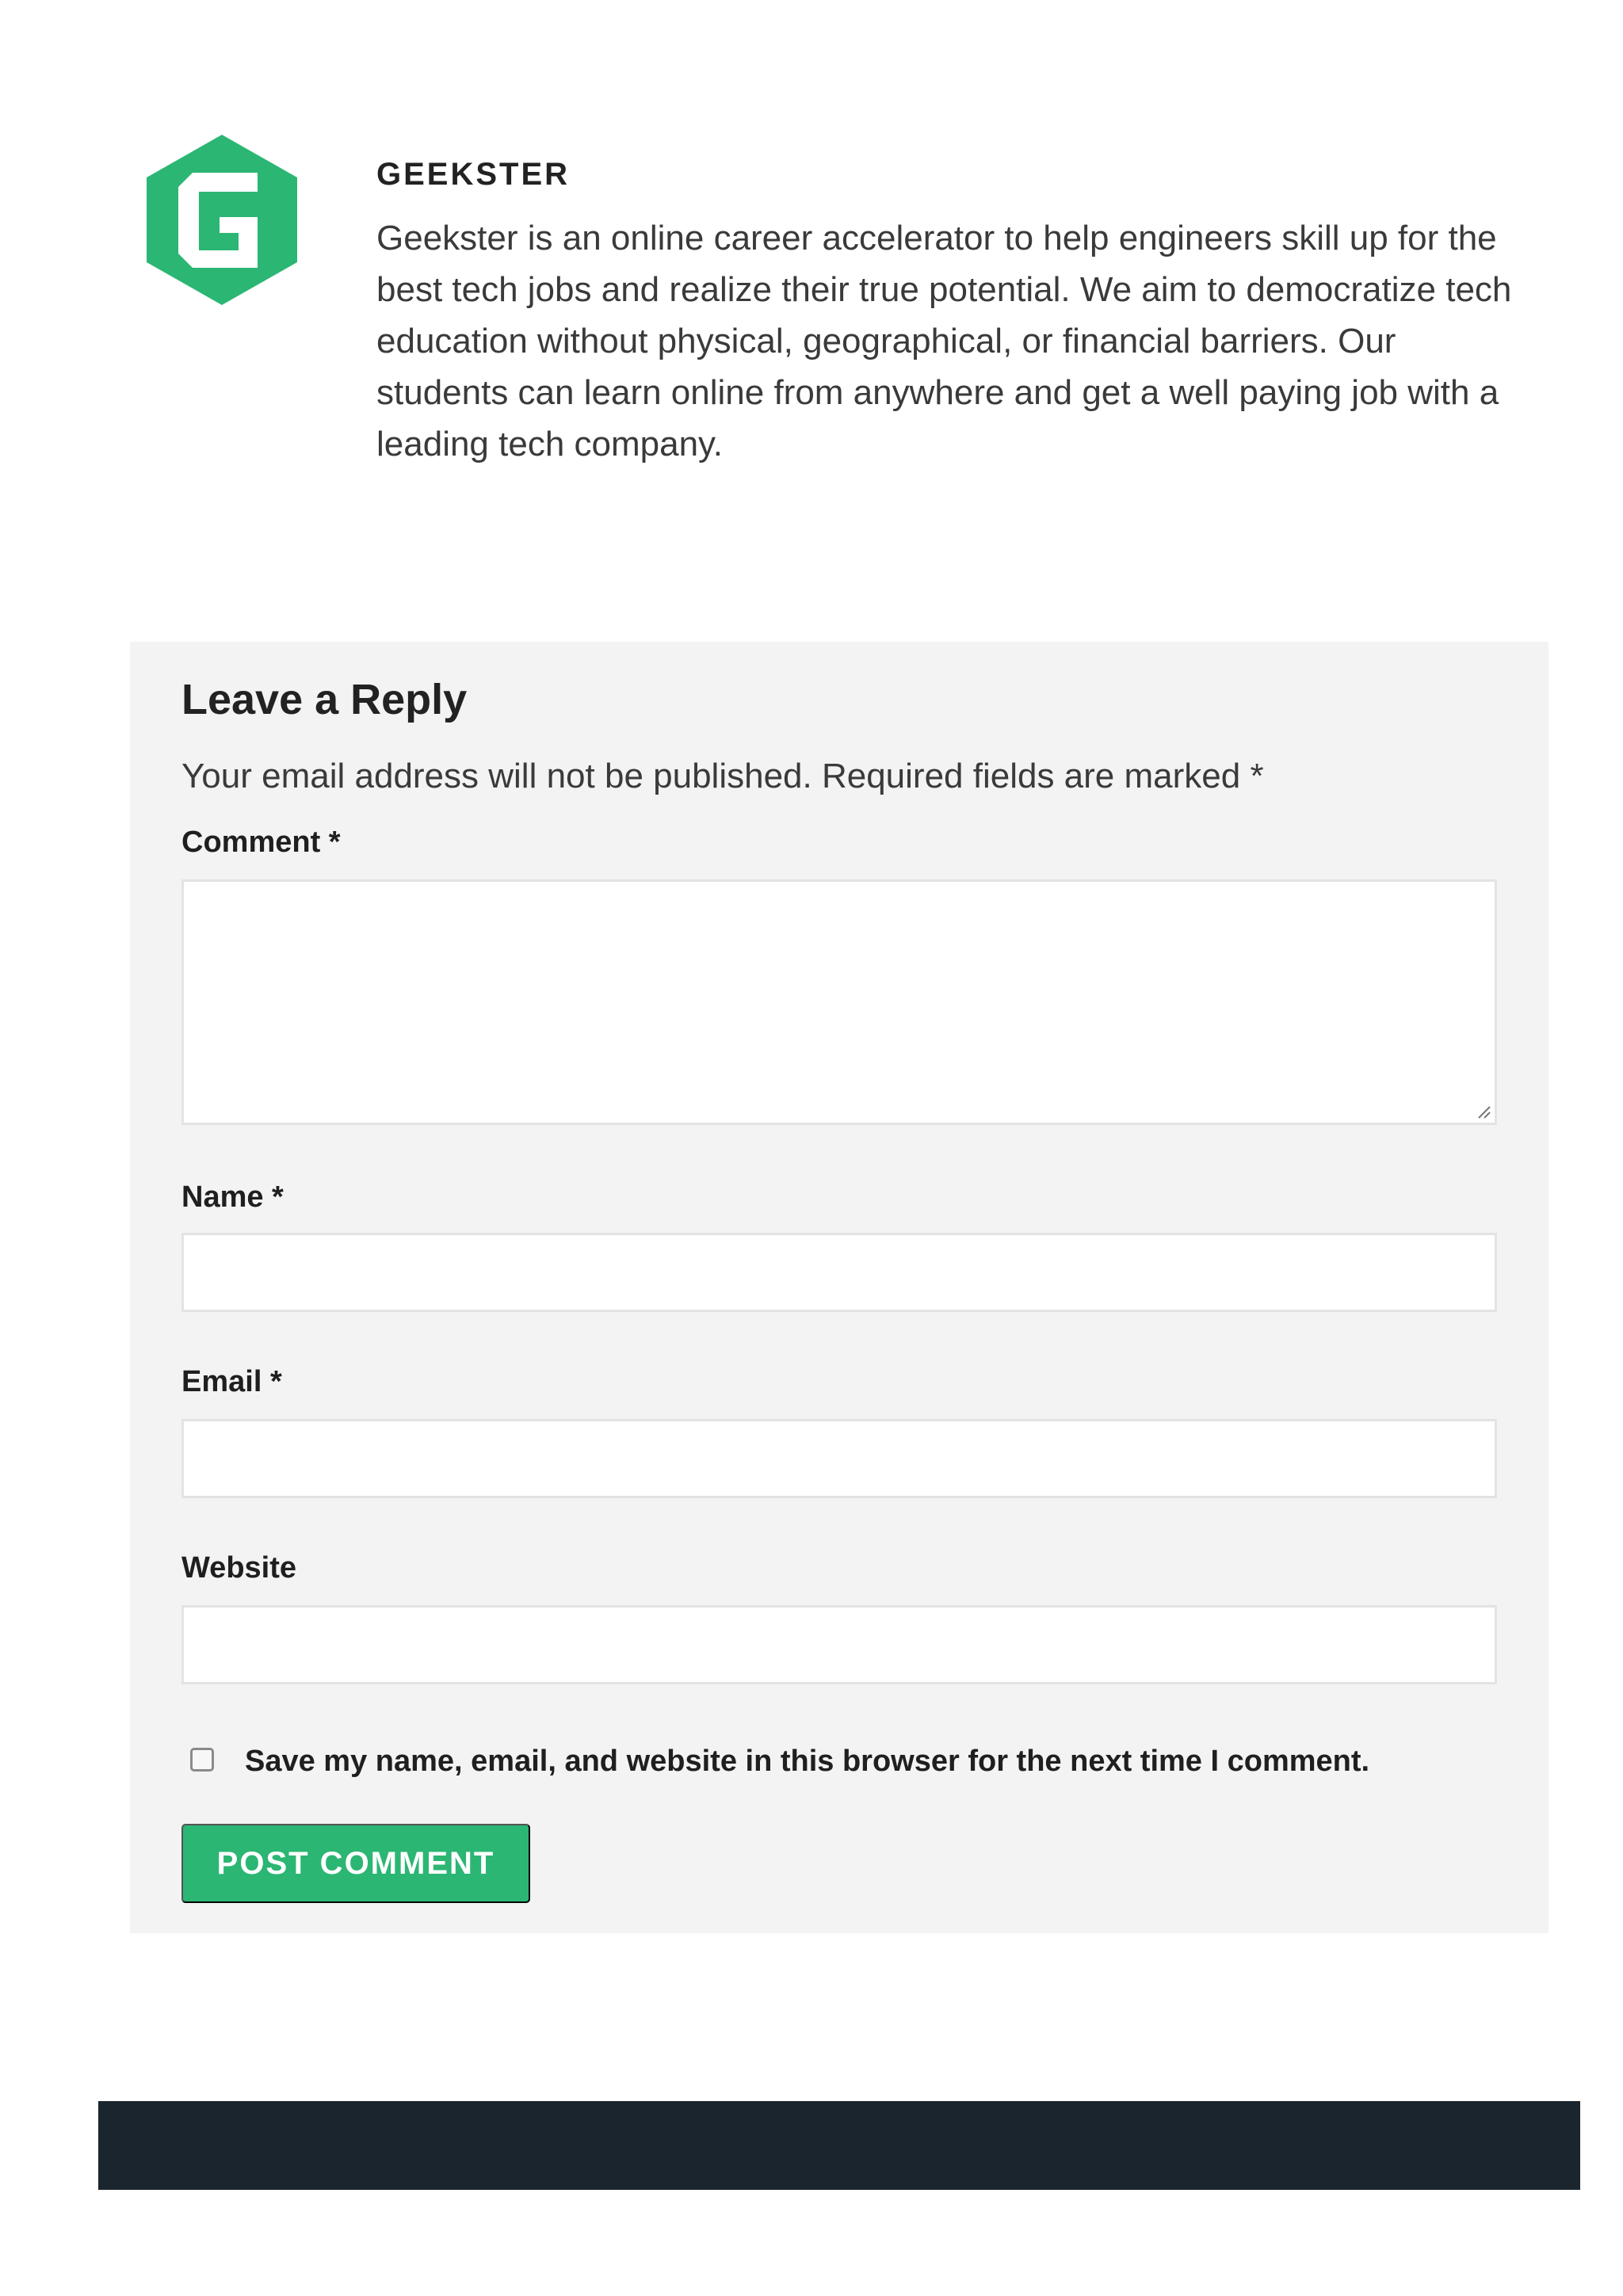 The height and width of the screenshot is (2296, 1623). I want to click on post-comment-button: POST COMMENT, so click(355, 1863).